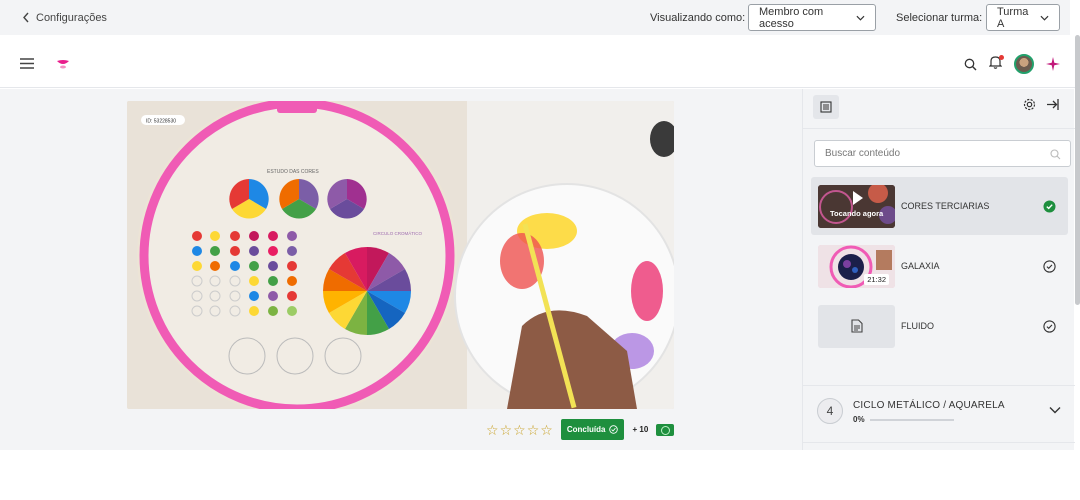  I want to click on content-item-title: FLUIDO, so click(918, 326).